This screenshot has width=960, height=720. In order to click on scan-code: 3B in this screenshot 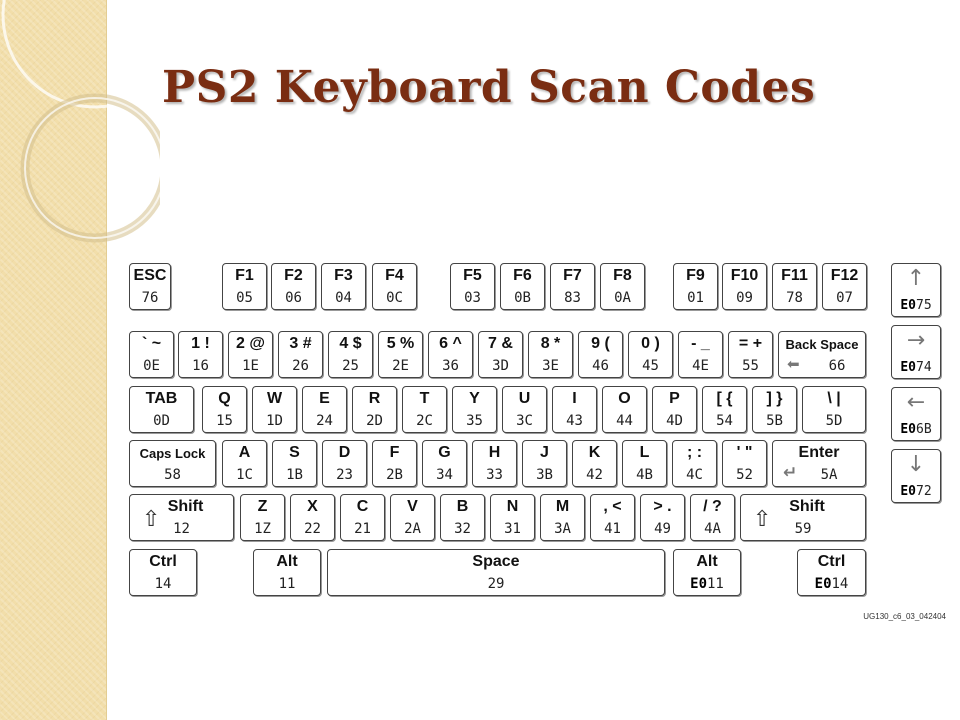, I will do `click(544, 475)`.